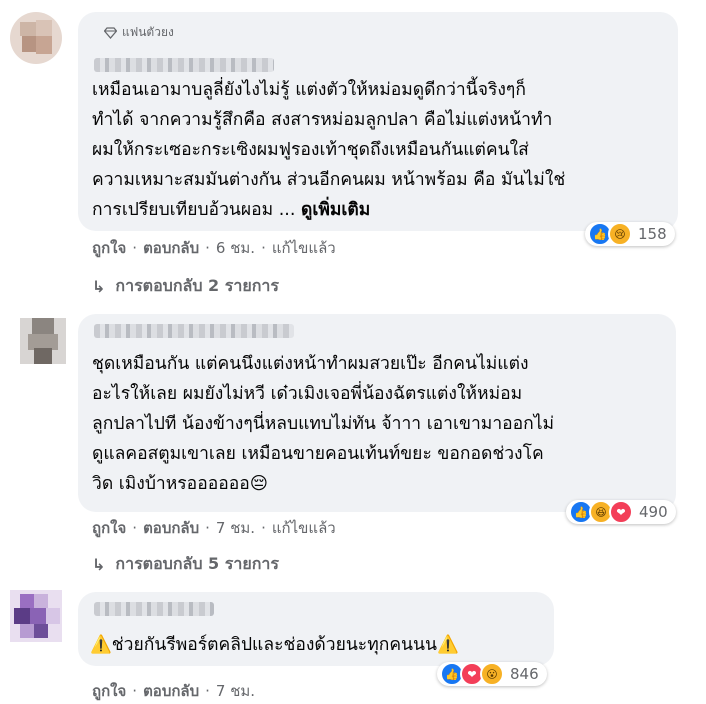 The width and height of the screenshot is (706, 704). I want to click on timestamp: 6 ชม., so click(235, 248).